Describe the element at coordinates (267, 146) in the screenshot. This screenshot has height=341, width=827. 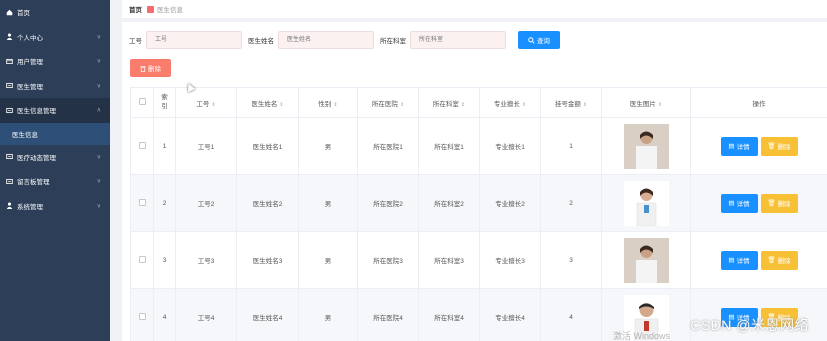
I see `cell-name: 医生姓名1` at that location.